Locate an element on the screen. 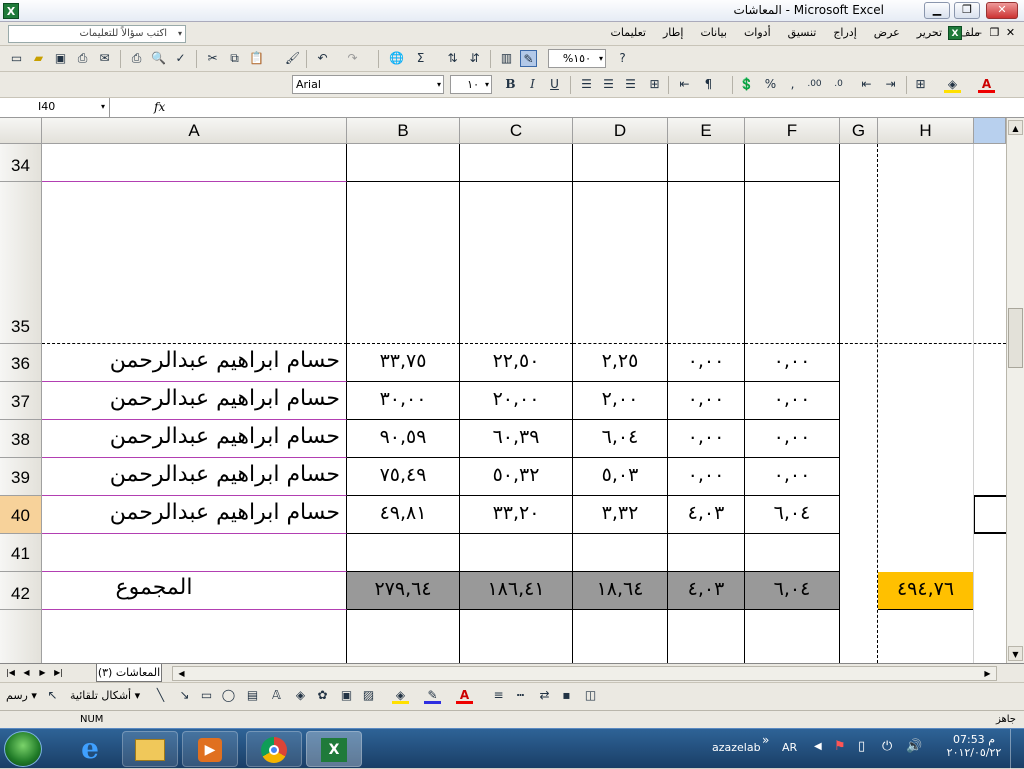  decrease-decimal-icon: .0 is located at coordinates (838, 84).